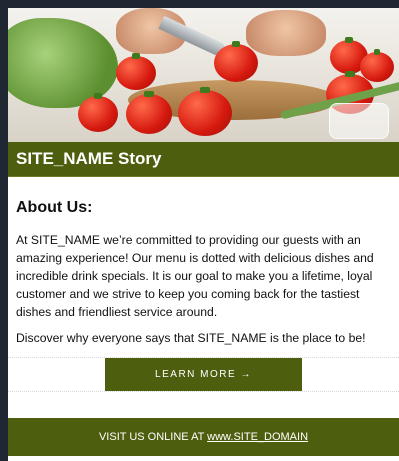 This screenshot has width=399, height=461. I want to click on cta-row: LEARN MORE →, so click(203, 374).